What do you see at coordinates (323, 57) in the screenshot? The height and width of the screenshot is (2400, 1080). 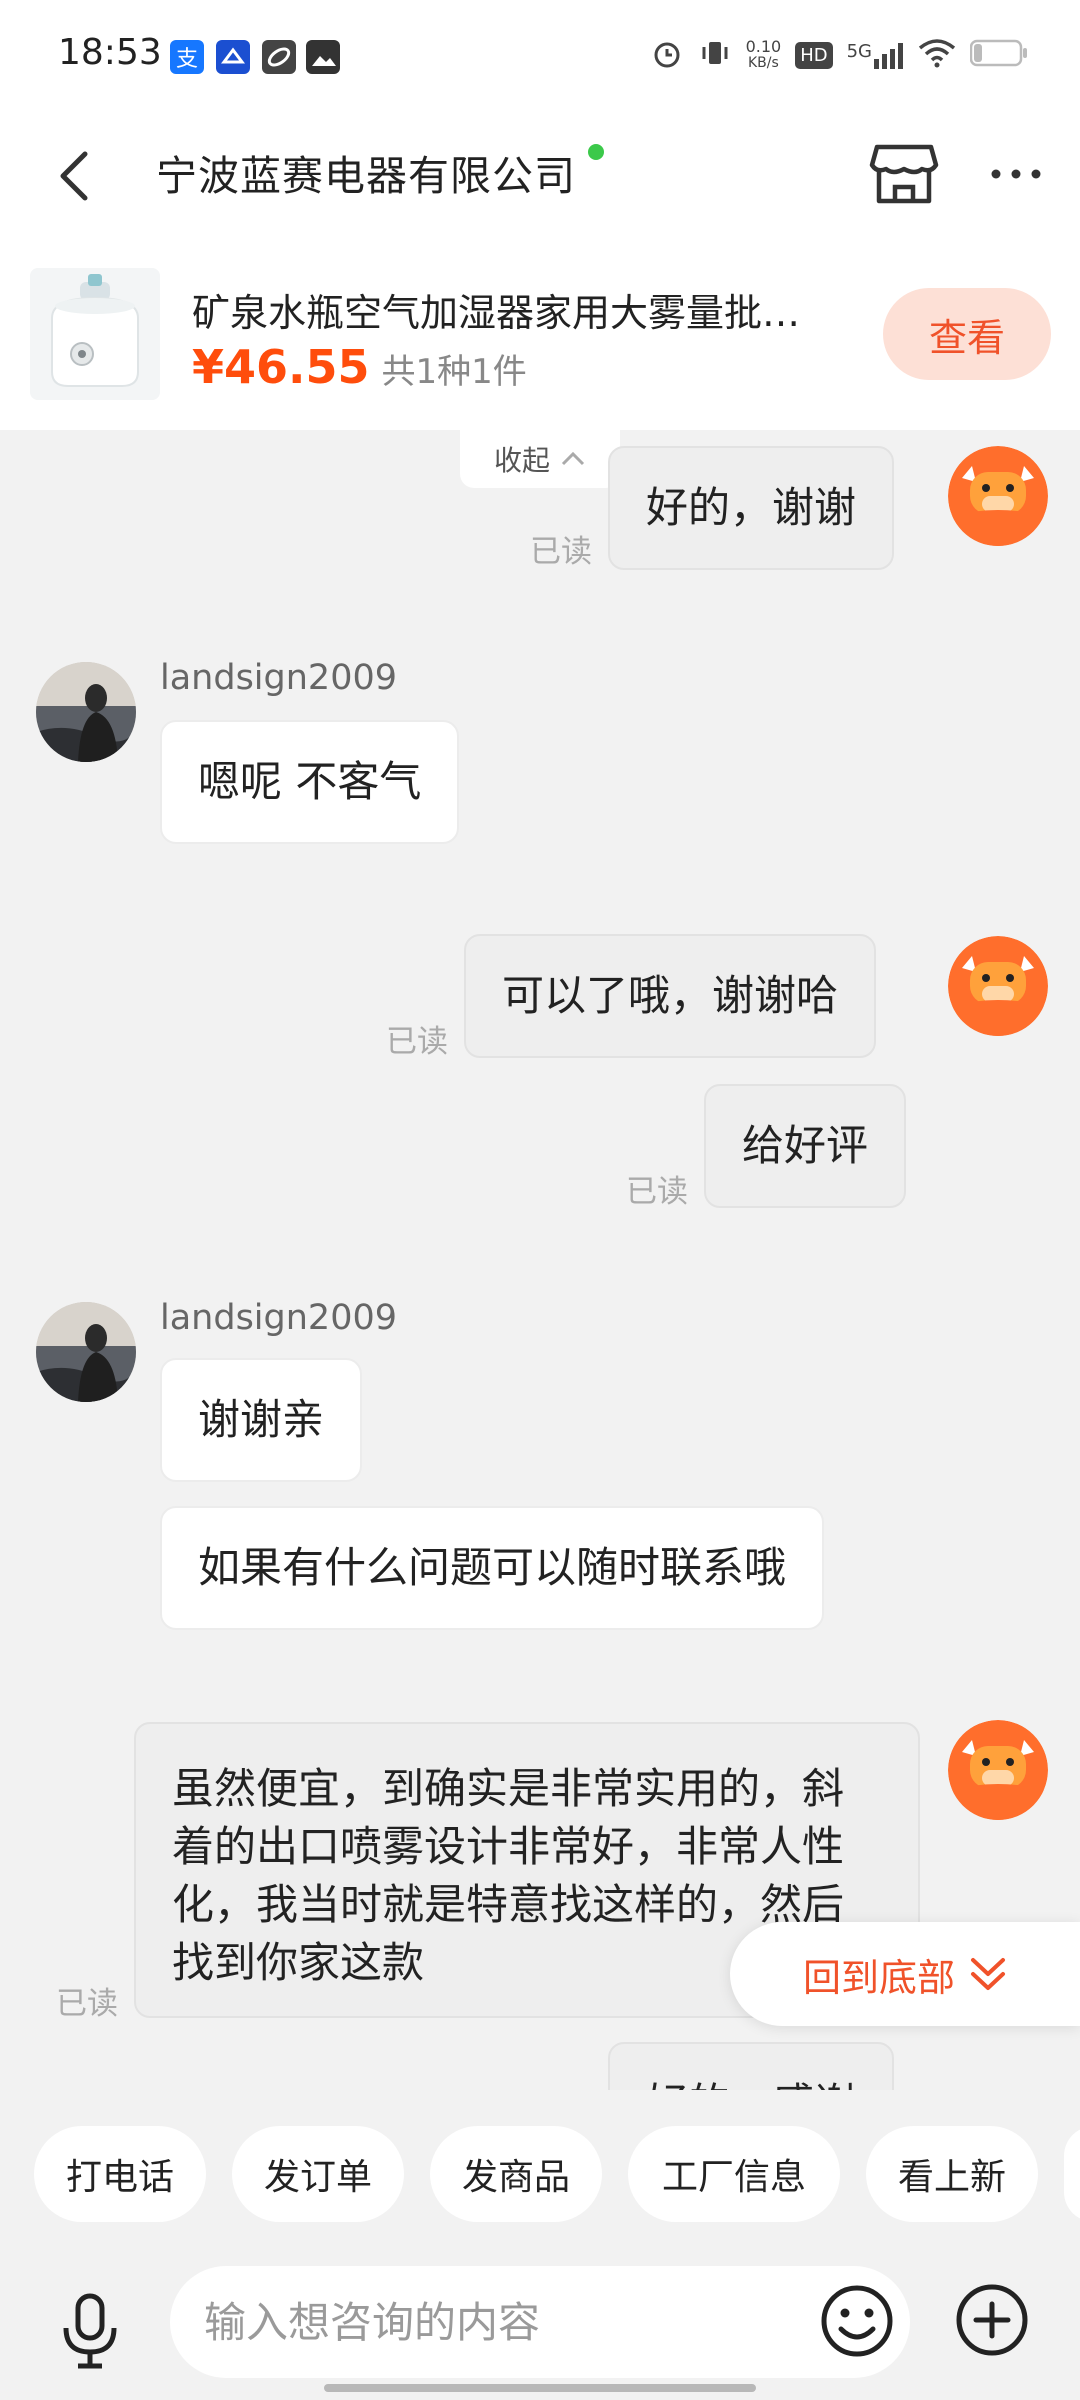 I see `gallery-app-icon` at bounding box center [323, 57].